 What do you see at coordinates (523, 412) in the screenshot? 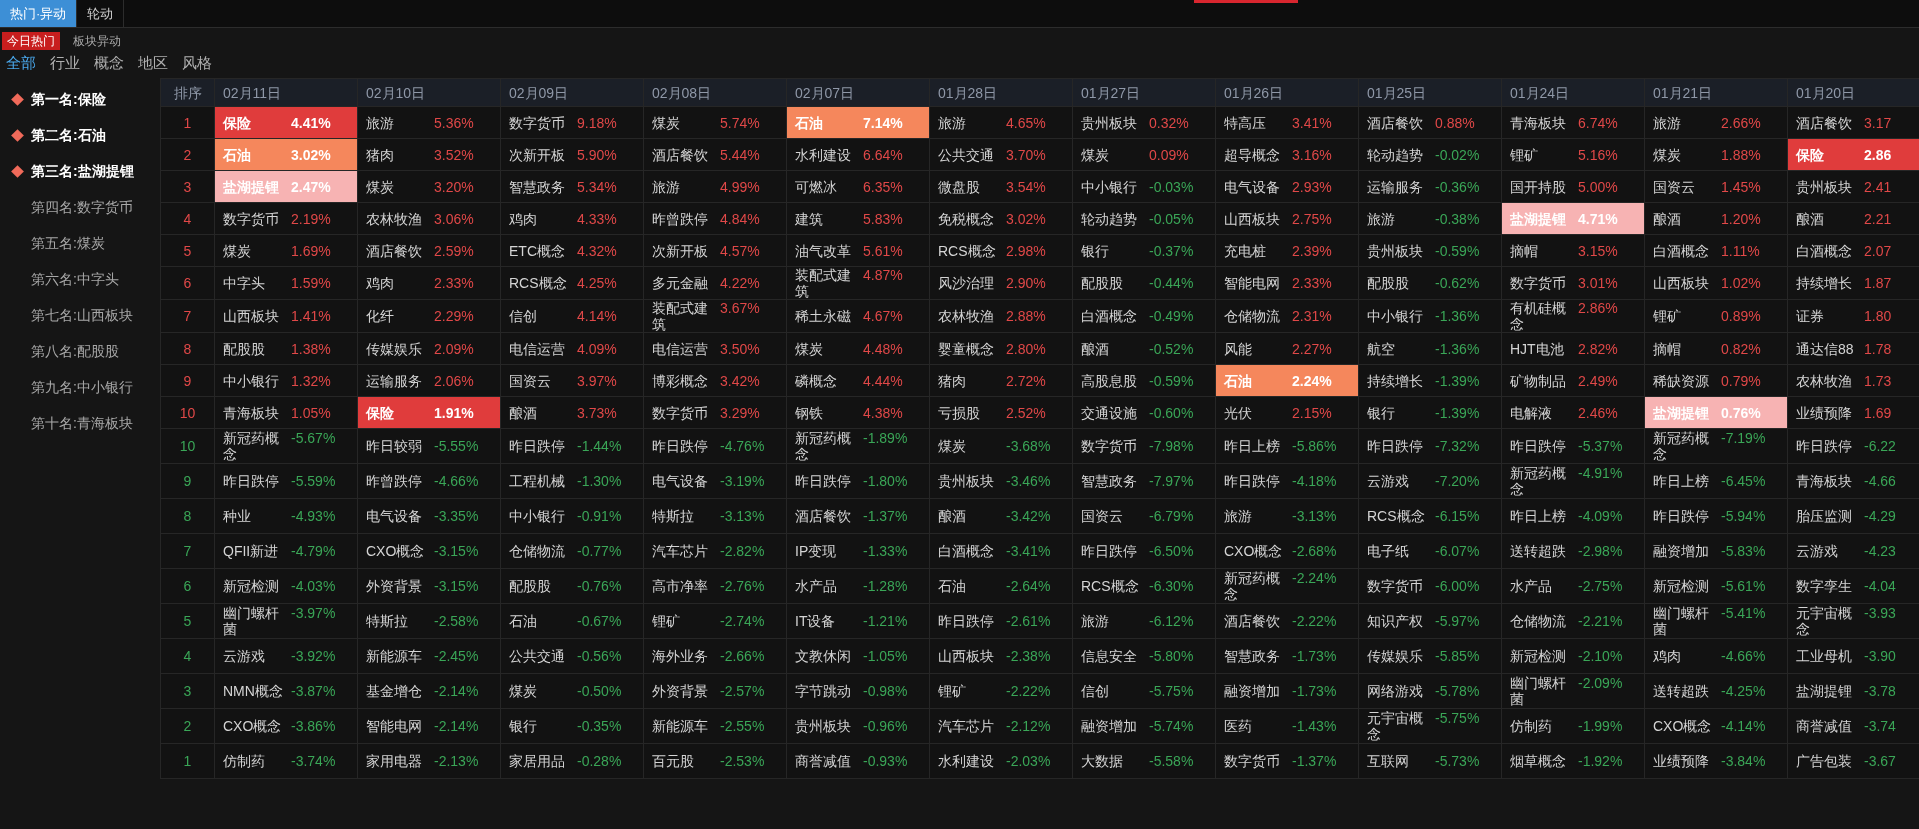
I see `sector-name: 酿酒` at bounding box center [523, 412].